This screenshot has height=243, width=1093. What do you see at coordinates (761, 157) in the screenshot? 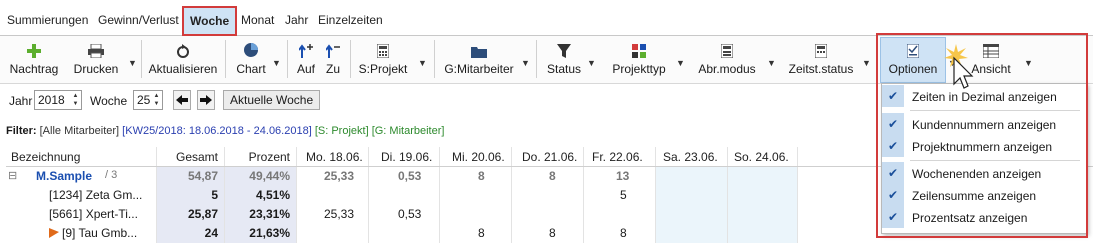
I see `header-sunday: So. 24.06.` at bounding box center [761, 157].